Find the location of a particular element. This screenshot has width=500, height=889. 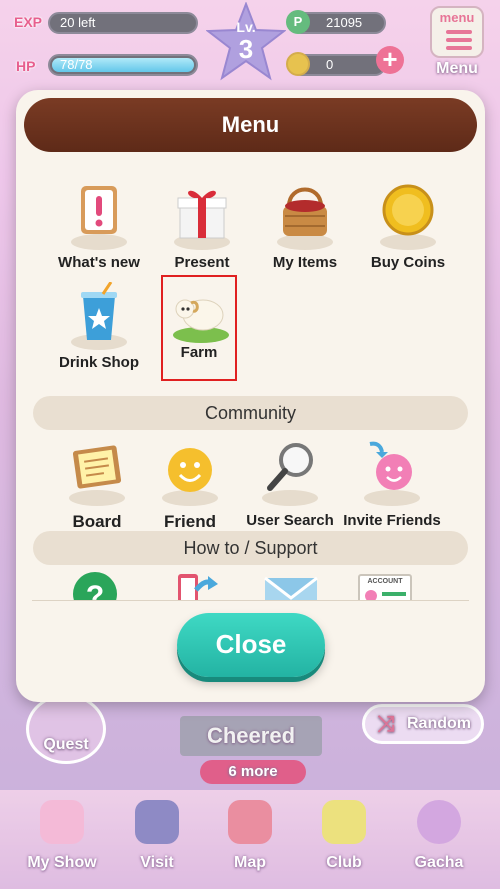

item-label: Farm is located at coordinates (199, 352).